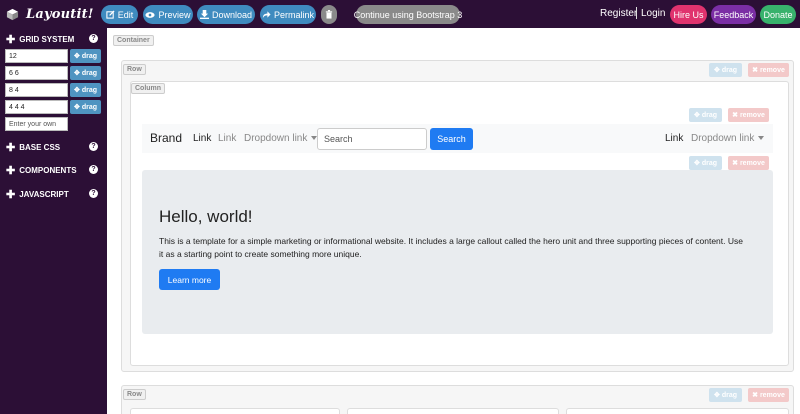 The image size is (800, 414). I want to click on caret-down-icon, so click(761, 138).